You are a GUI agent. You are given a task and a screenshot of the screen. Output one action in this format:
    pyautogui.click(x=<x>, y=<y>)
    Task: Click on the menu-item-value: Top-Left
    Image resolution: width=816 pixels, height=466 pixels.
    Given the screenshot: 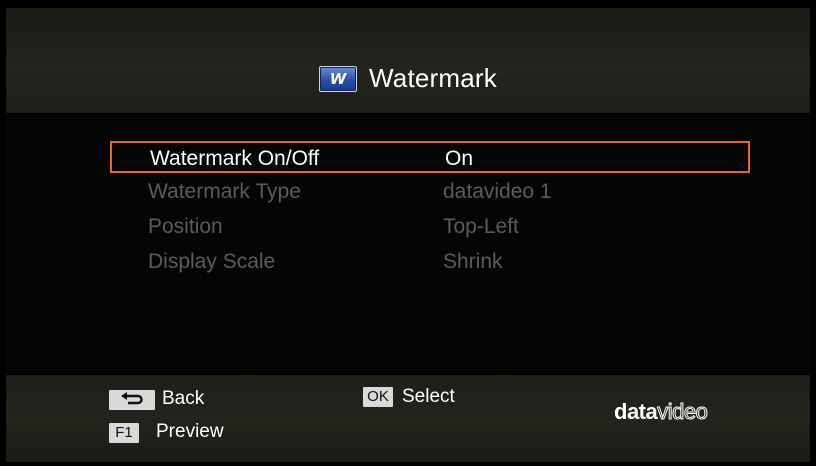 What is the action you would take?
    pyautogui.click(x=481, y=226)
    